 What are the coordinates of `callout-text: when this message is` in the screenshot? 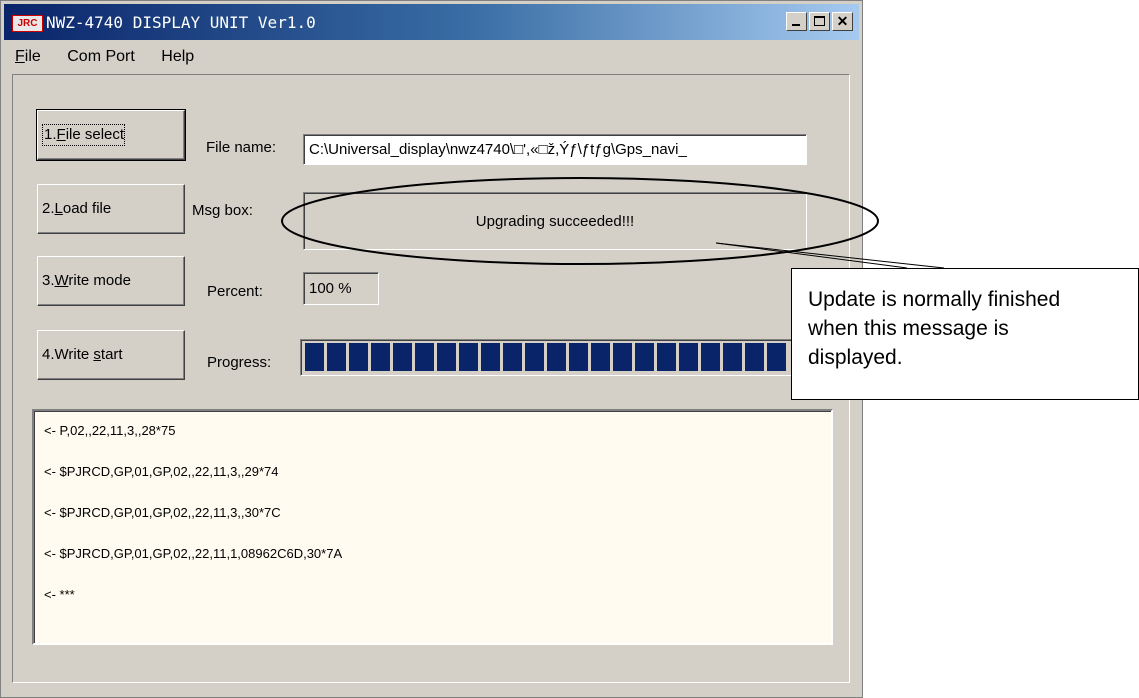 It's located at (908, 328).